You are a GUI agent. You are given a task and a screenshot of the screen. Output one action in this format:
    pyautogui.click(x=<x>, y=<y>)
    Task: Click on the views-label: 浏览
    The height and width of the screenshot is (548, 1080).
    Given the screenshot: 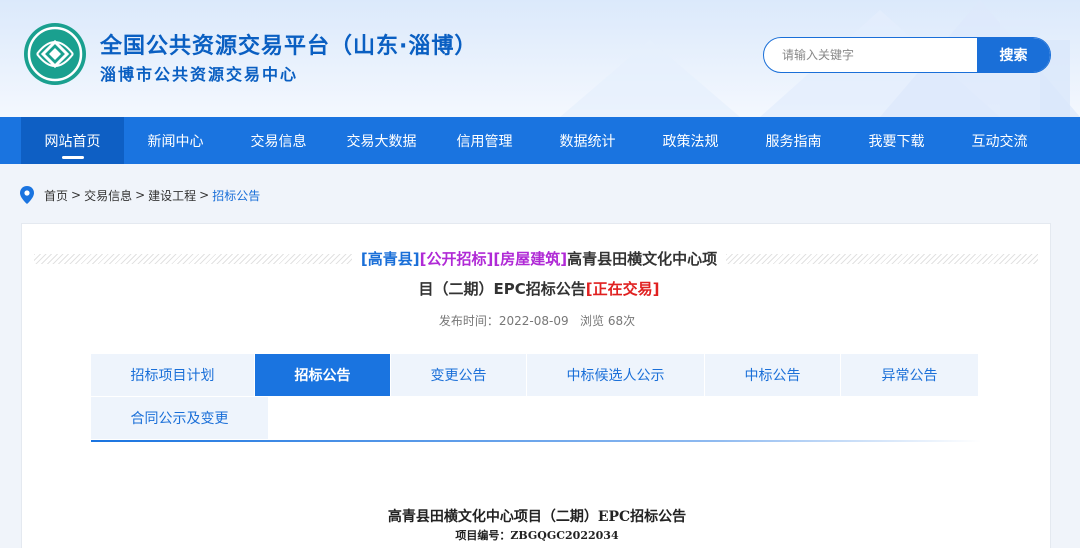 What is the action you would take?
    pyautogui.click(x=592, y=321)
    